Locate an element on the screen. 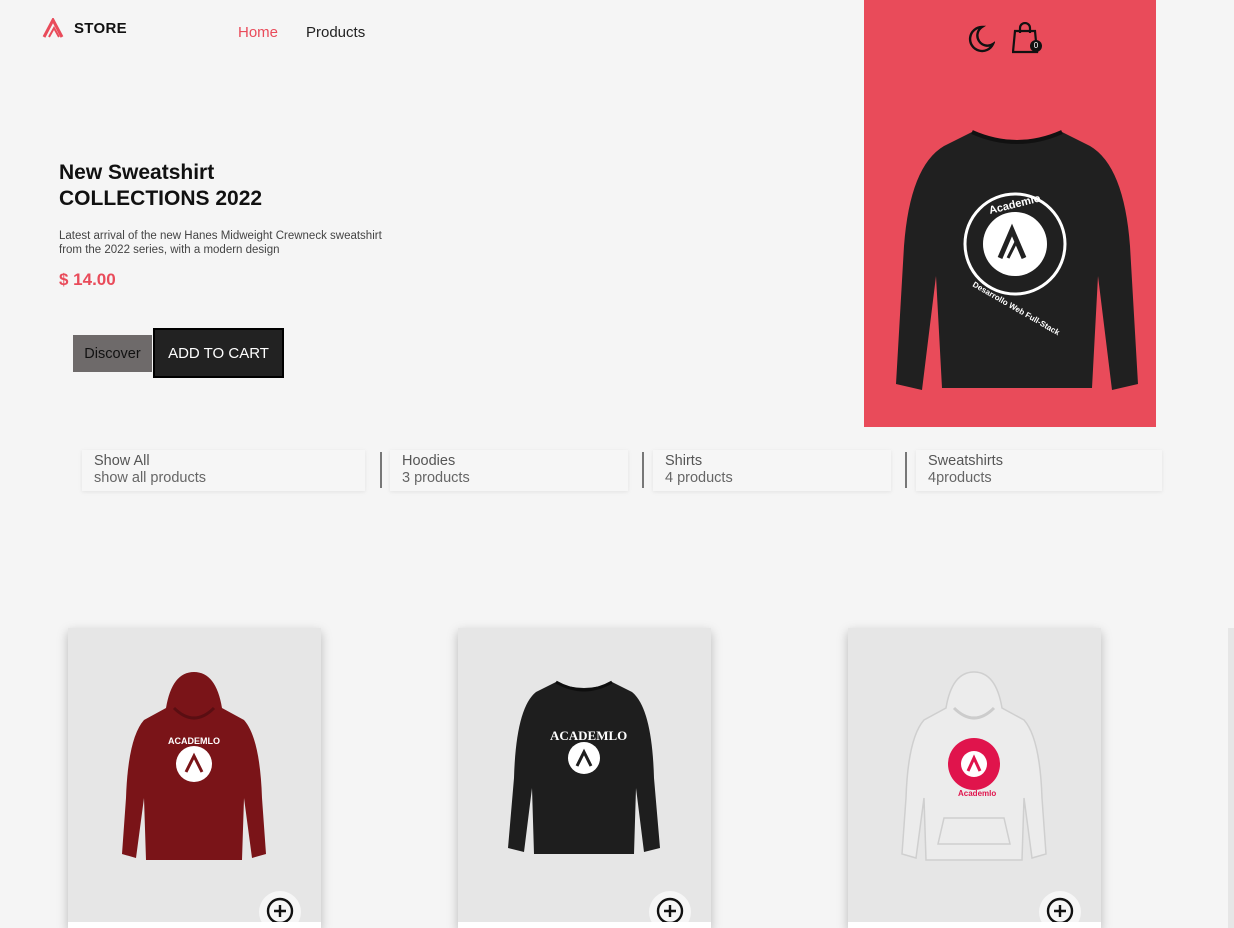  logo-text: STORE is located at coordinates (100, 28).